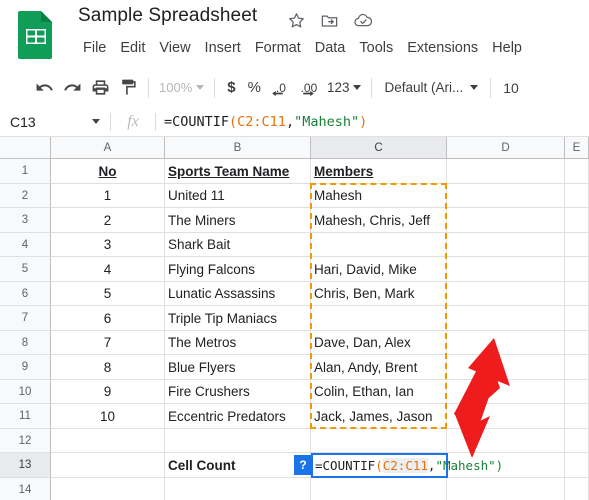 The height and width of the screenshot is (500, 589). What do you see at coordinates (238, 343) in the screenshot?
I see `cell-b8: The Metros` at bounding box center [238, 343].